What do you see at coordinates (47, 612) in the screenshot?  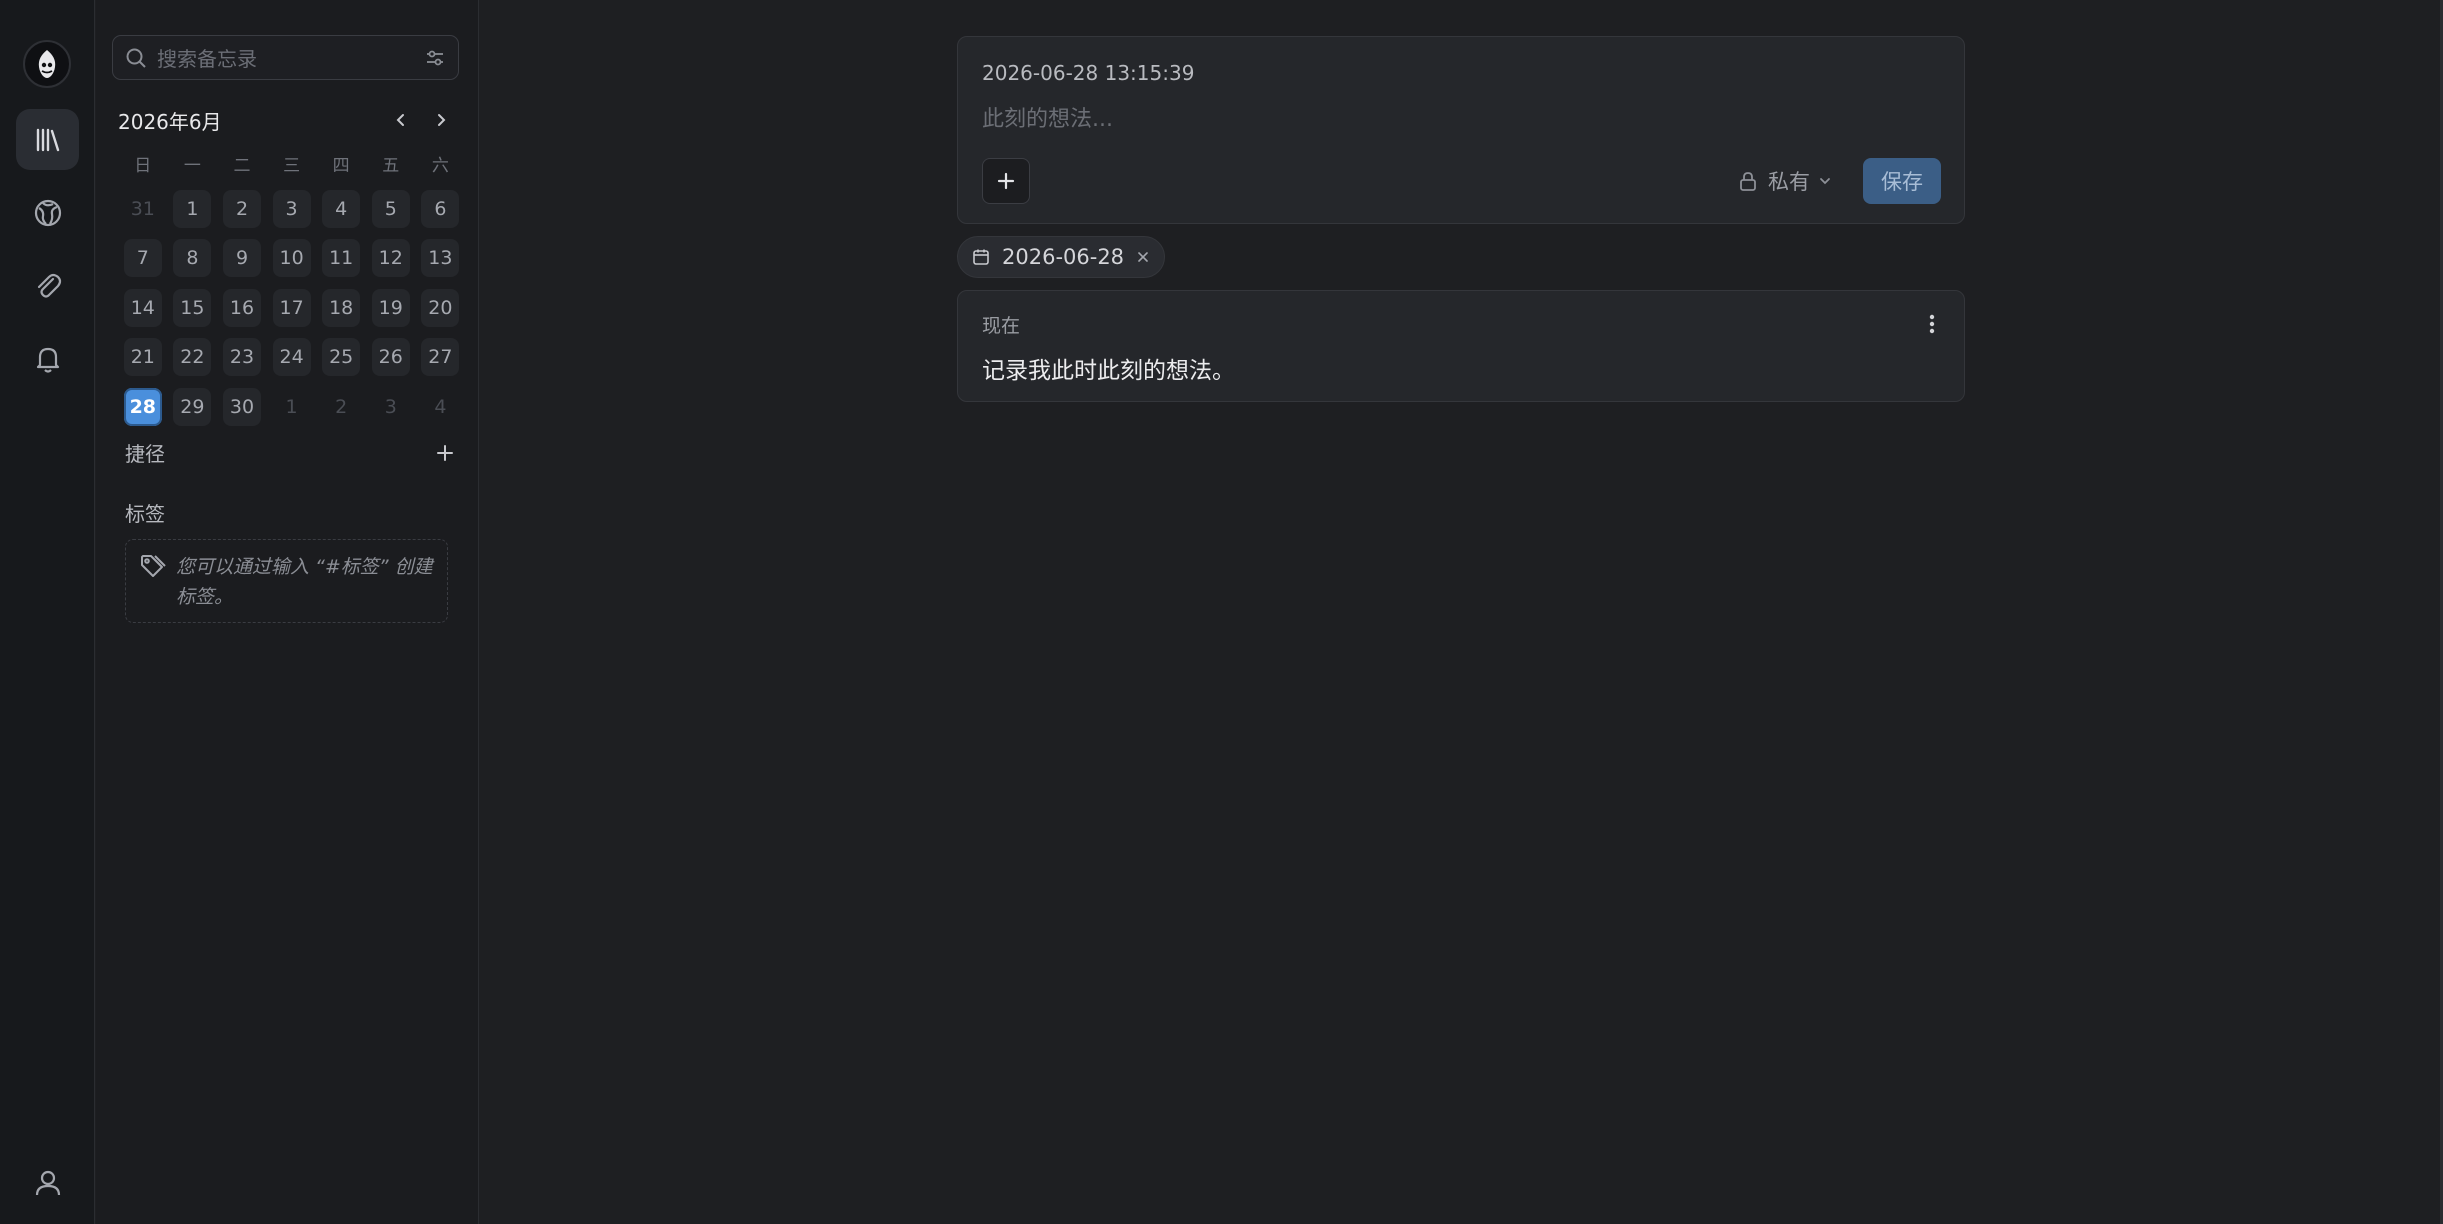 I see `nav-rail` at bounding box center [47, 612].